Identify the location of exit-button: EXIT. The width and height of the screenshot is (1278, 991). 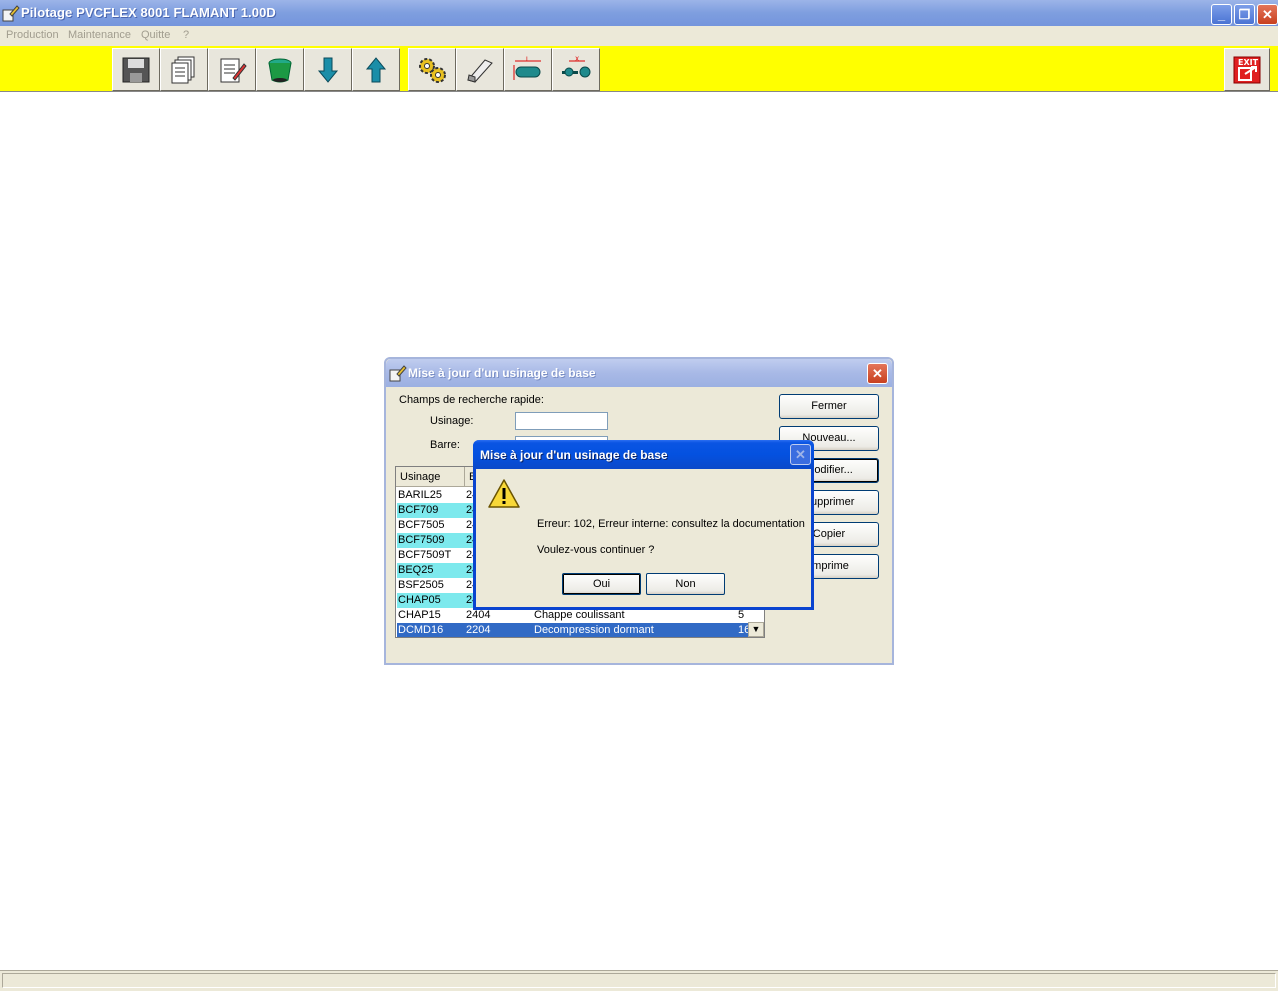
(1247, 69).